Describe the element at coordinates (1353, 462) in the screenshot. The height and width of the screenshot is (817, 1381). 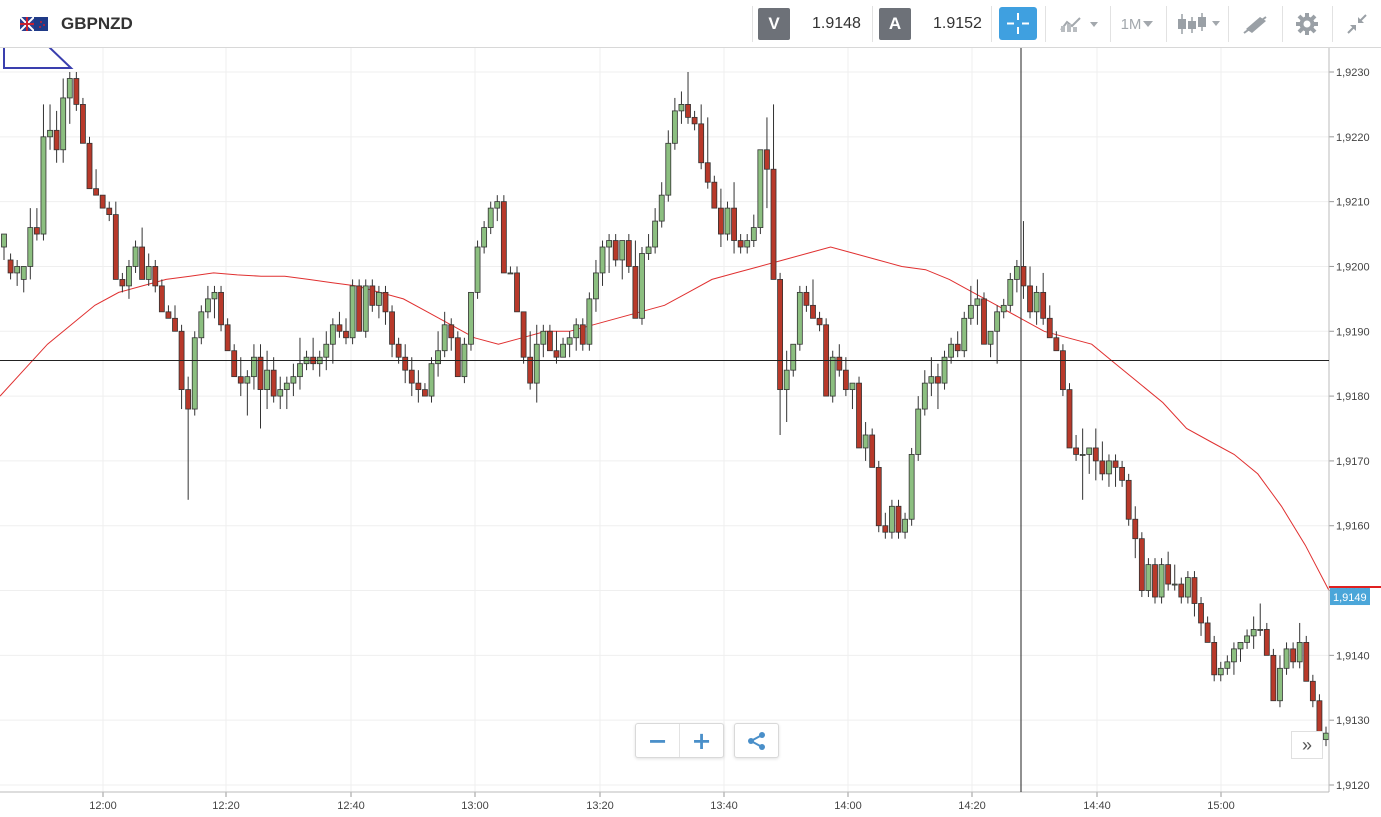
I see `y-tick-label: 1,9170` at that location.